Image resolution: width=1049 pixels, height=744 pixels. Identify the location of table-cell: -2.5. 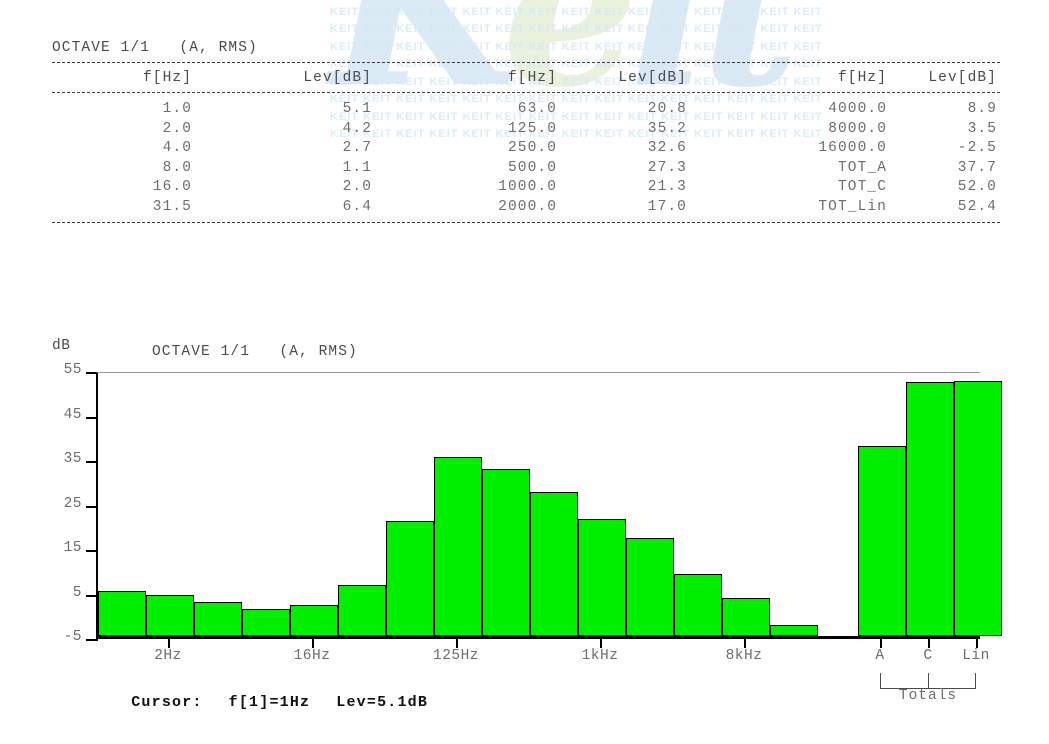
(977, 148).